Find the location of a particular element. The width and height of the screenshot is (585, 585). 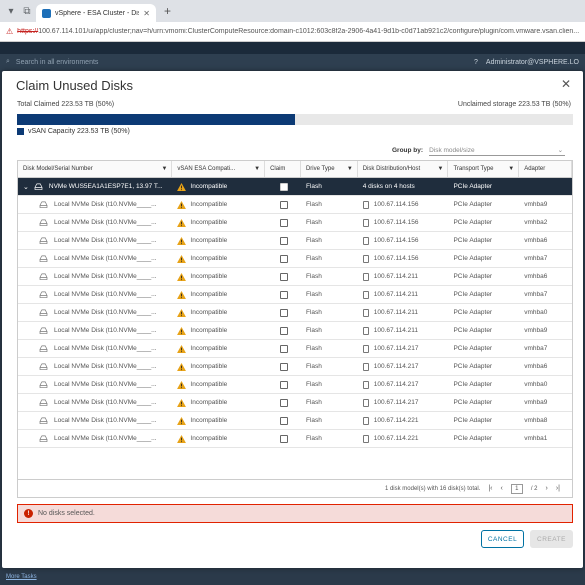

col-claim-header: Claim is located at coordinates (283, 169).